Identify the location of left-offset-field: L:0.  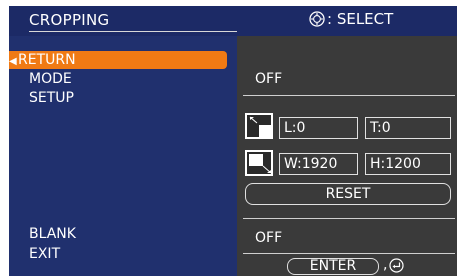
(318, 128).